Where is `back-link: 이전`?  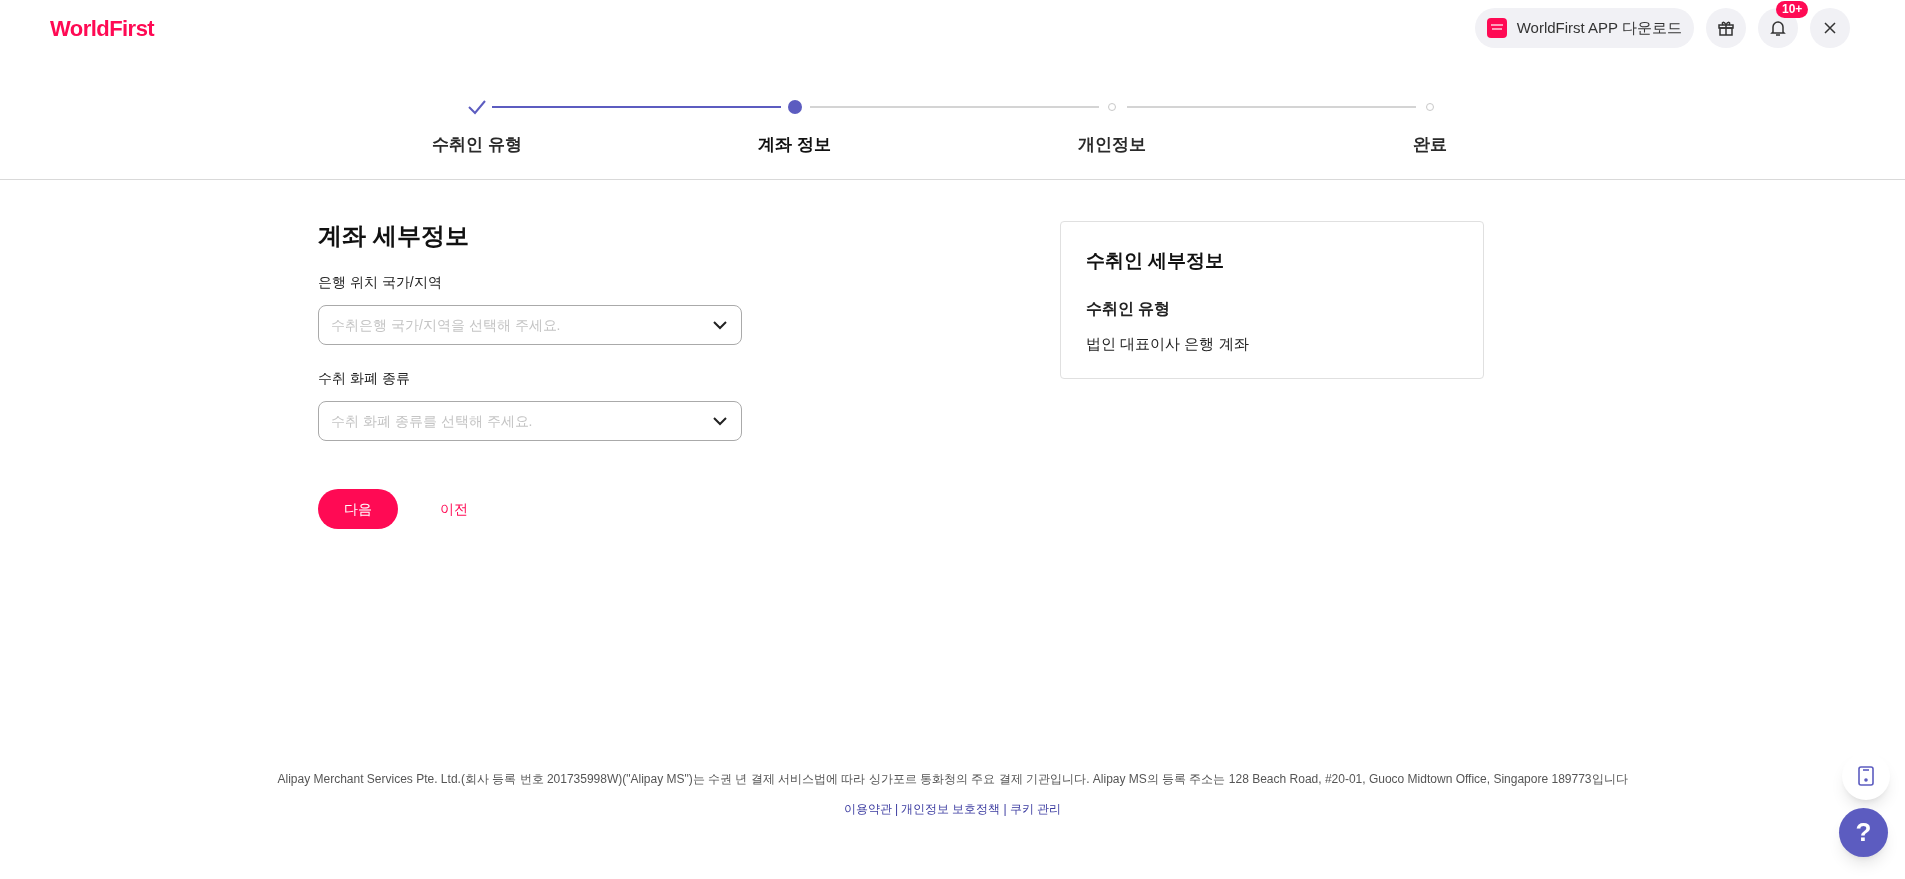
back-link: 이전 is located at coordinates (454, 509).